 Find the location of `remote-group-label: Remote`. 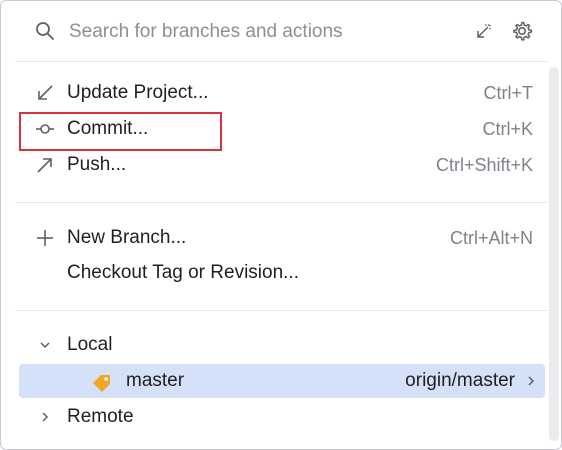

remote-group-label: Remote is located at coordinates (100, 416).